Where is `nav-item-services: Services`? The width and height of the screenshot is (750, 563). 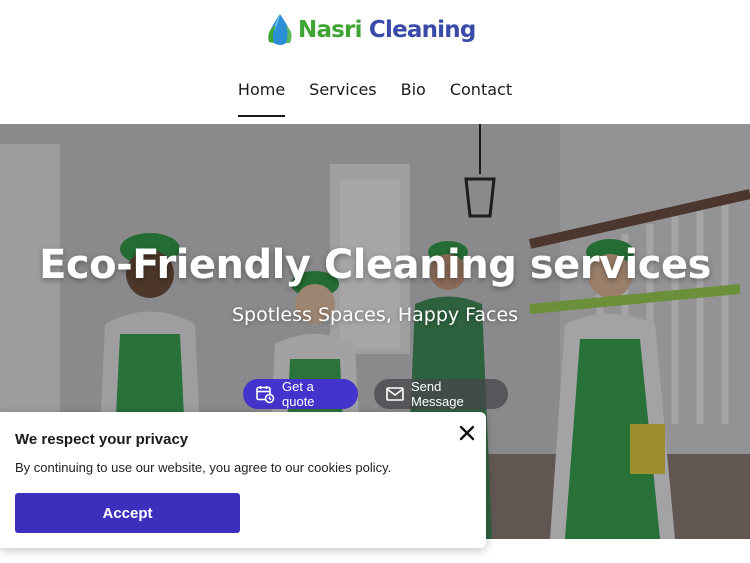
nav-item-services: Services is located at coordinates (342, 98).